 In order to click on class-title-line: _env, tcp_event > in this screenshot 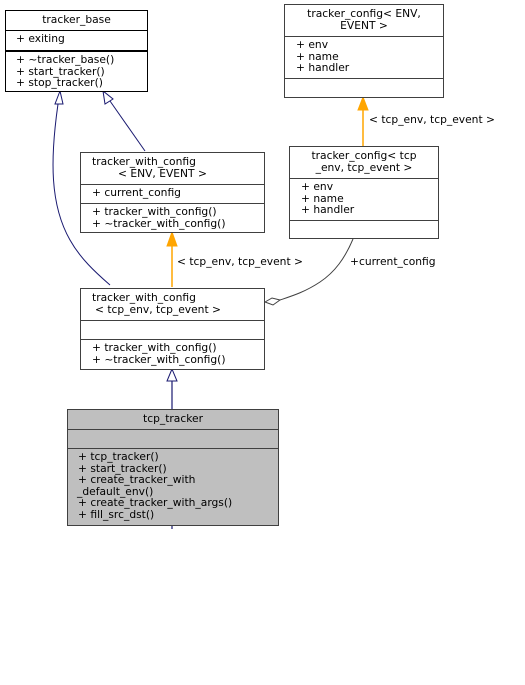, I will do `click(364, 167)`.